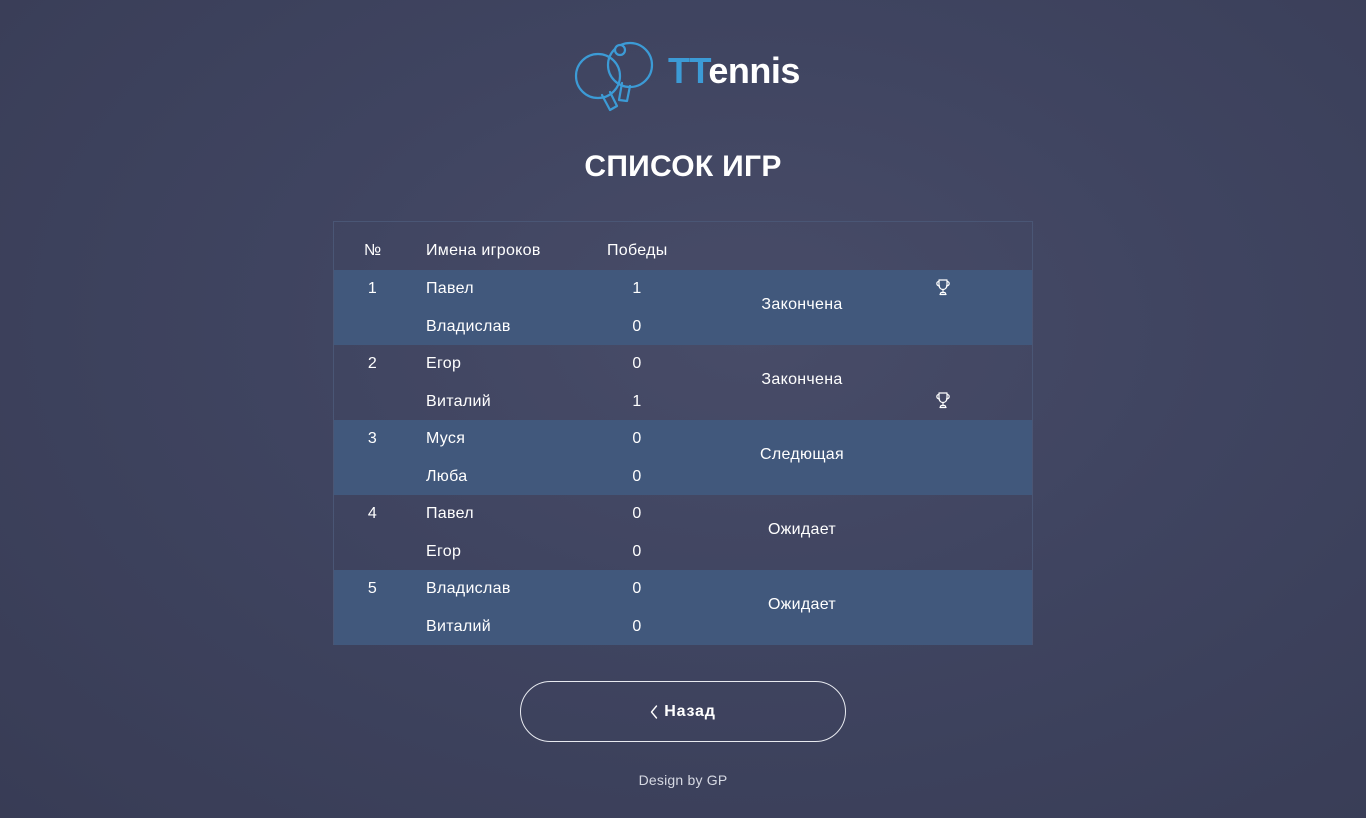 The image size is (1366, 818). I want to click on brand-logo: TTennis, so click(686, 76).